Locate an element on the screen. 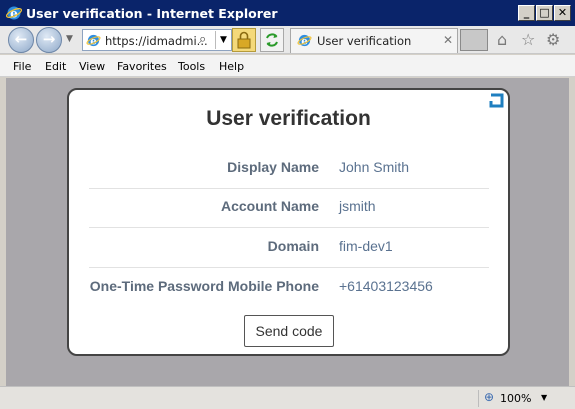 This screenshot has width=575, height=409. zoom-control: ⊕ 100% ▼ is located at coordinates (514, 398).